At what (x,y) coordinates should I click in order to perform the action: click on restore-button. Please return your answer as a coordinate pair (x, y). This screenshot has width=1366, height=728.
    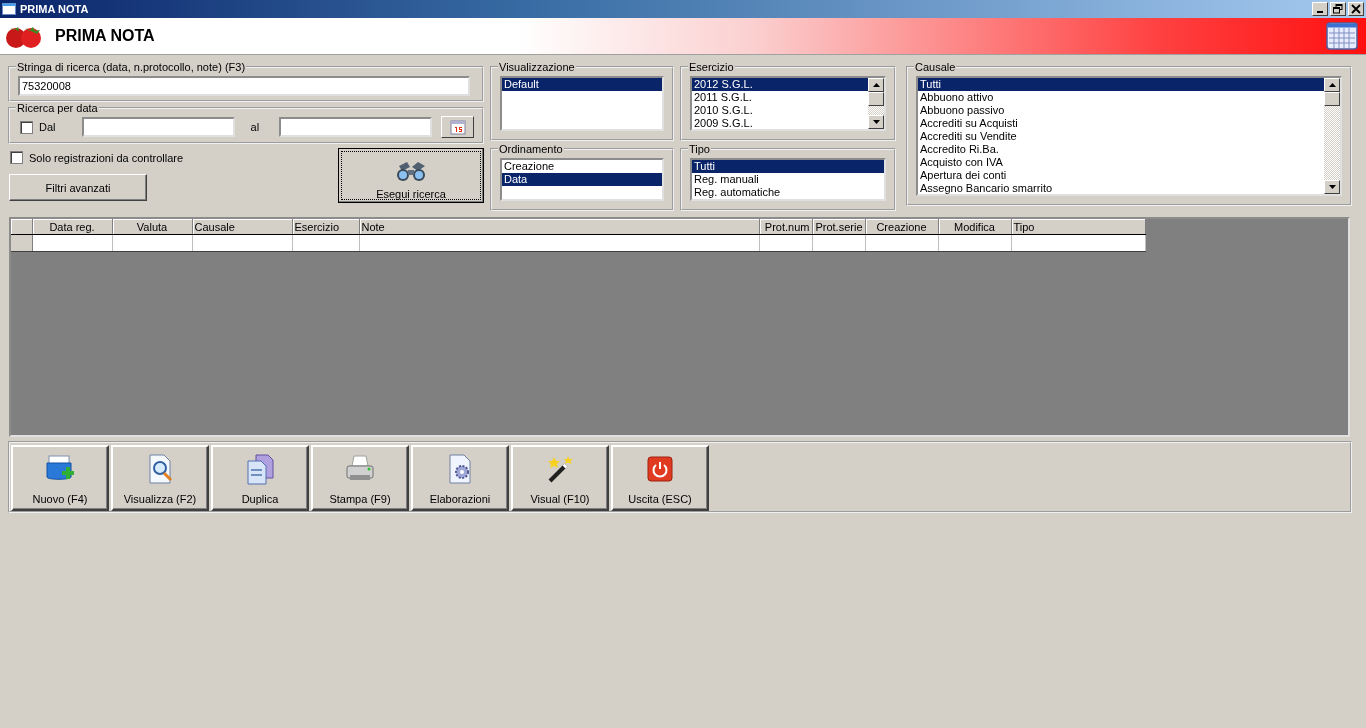
    Looking at the image, I should click on (1338, 9).